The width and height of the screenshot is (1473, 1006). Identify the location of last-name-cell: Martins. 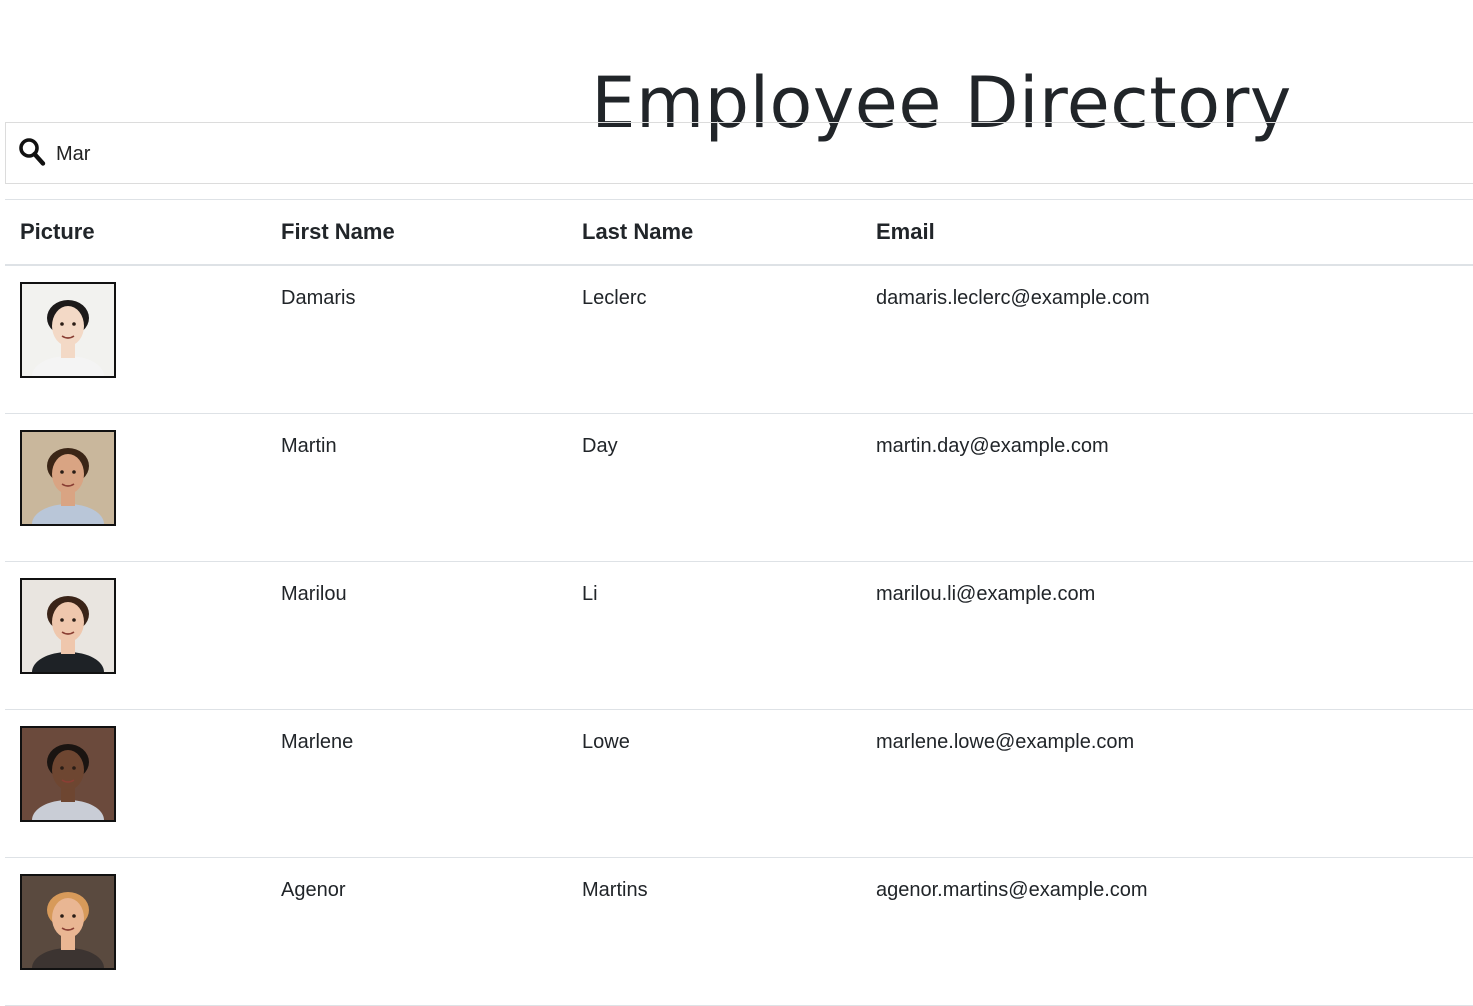
(714, 931).